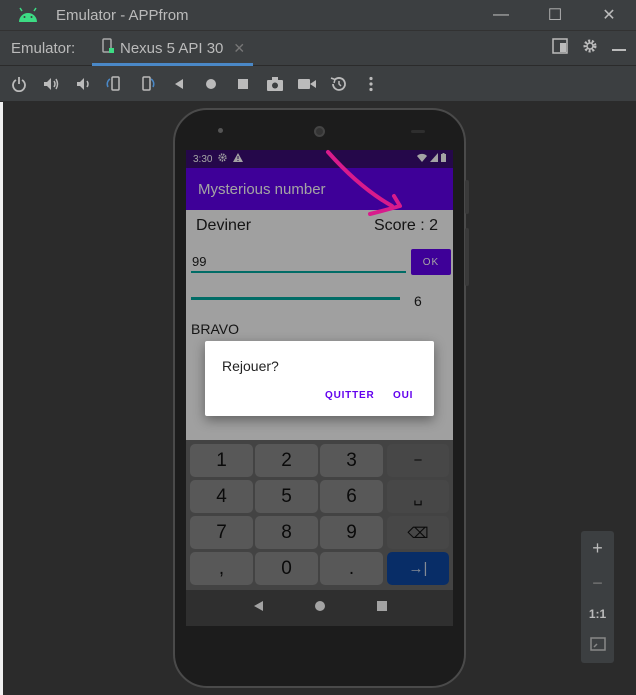 This screenshot has width=636, height=695. I want to click on emulator-toolbar, so click(318, 84).